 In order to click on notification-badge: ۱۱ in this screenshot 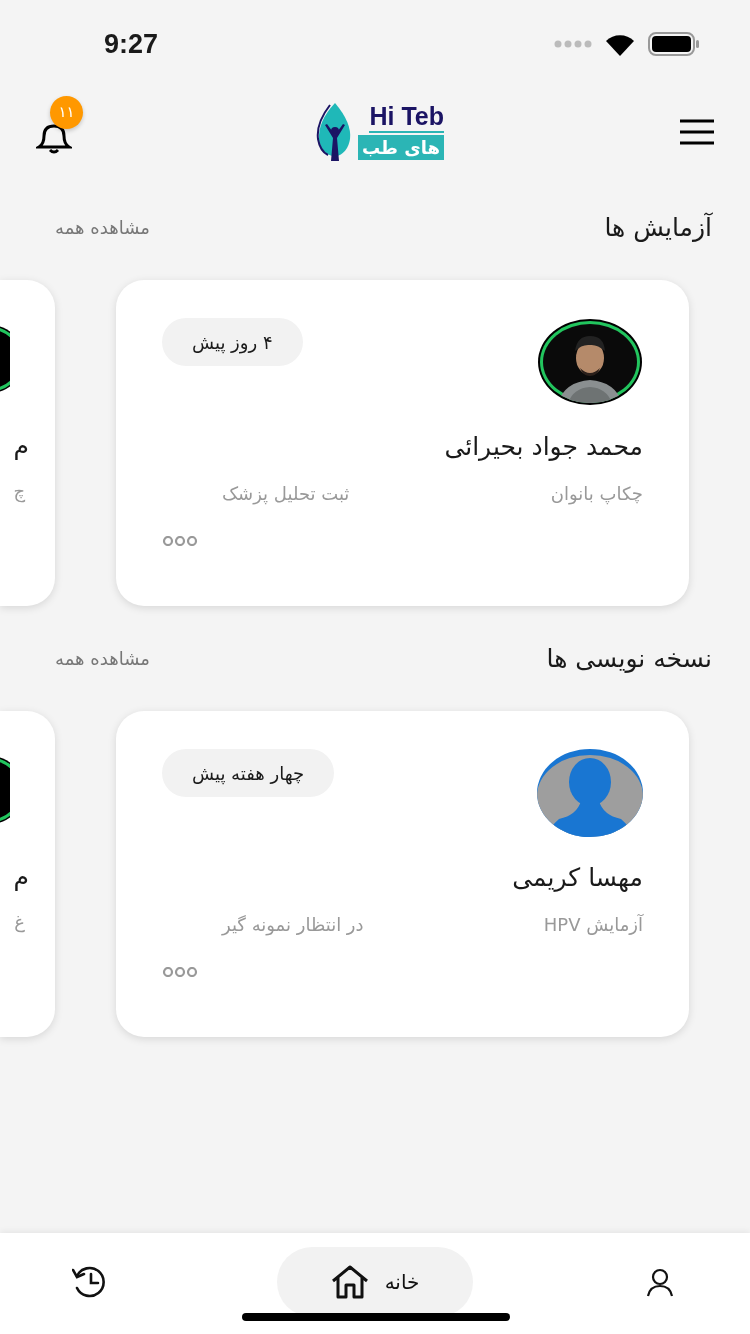, I will do `click(66, 112)`.